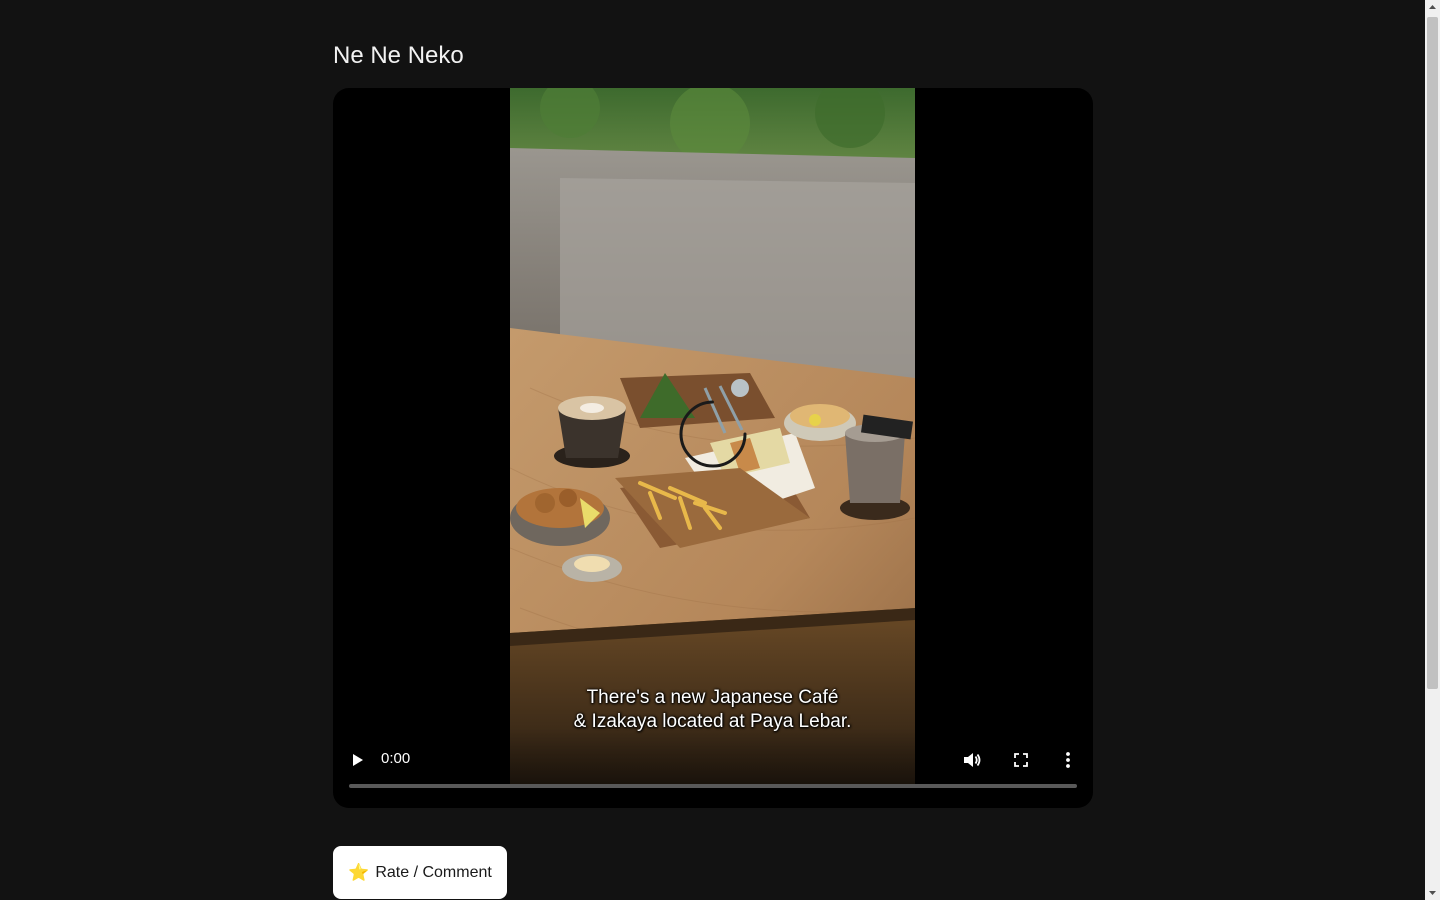 Image resolution: width=1440 pixels, height=900 pixels. Describe the element at coordinates (359, 872) in the screenshot. I see `star-icon: ⭐` at that location.